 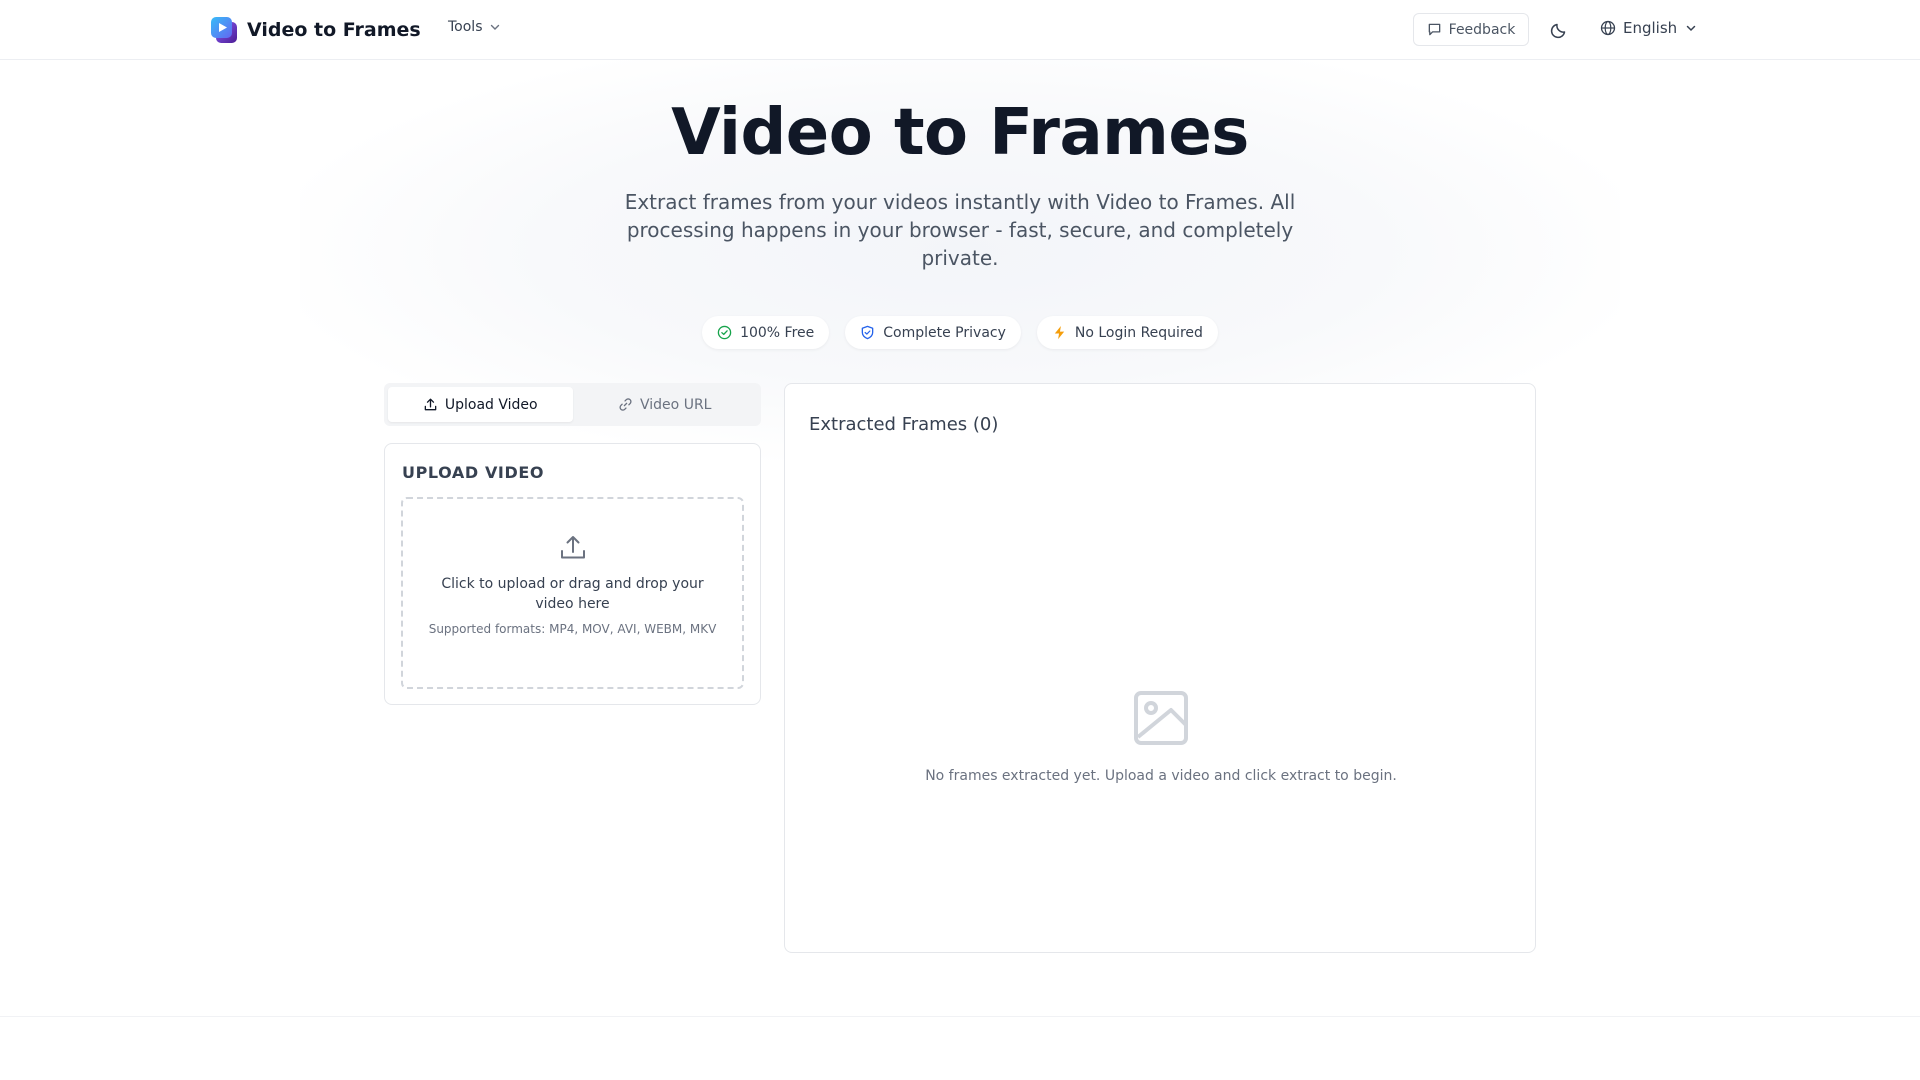 What do you see at coordinates (1059, 332) in the screenshot?
I see `lightning-icon` at bounding box center [1059, 332].